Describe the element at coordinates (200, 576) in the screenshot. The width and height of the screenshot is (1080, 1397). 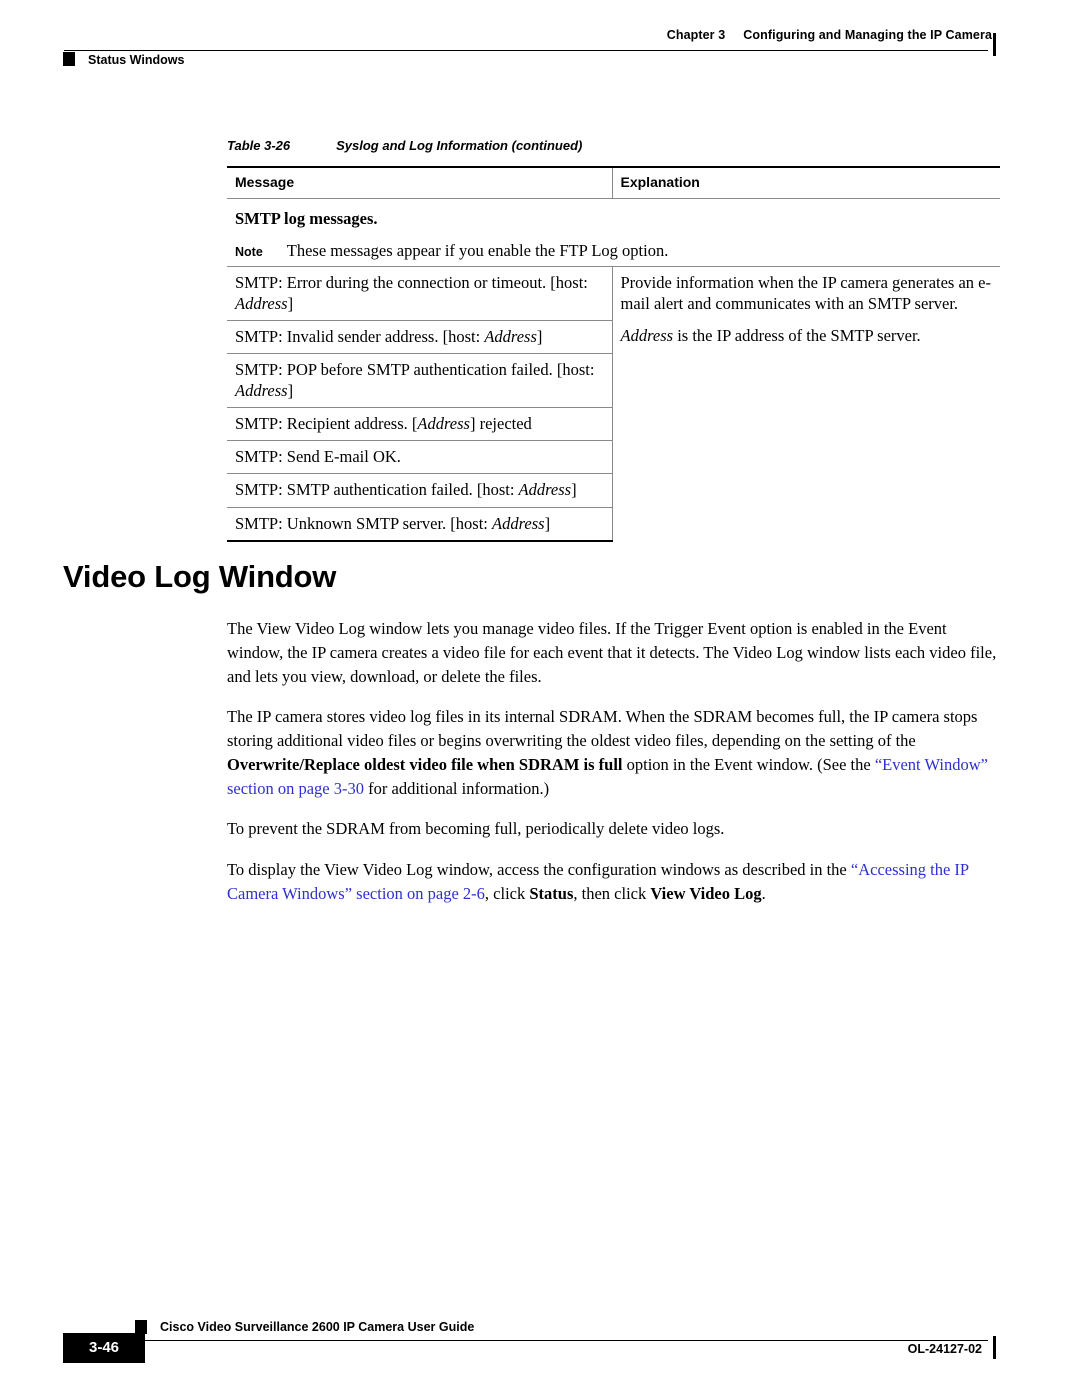
I see `page-title: Video Log Window` at that location.